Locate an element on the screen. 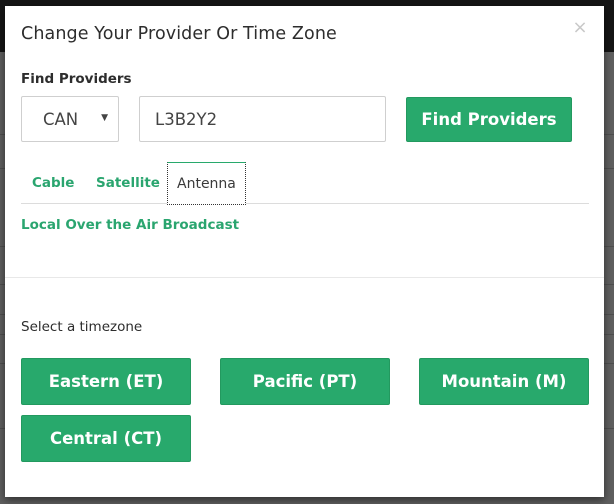 The height and width of the screenshot is (504, 614). country-select-value: CAN is located at coordinates (61, 119).